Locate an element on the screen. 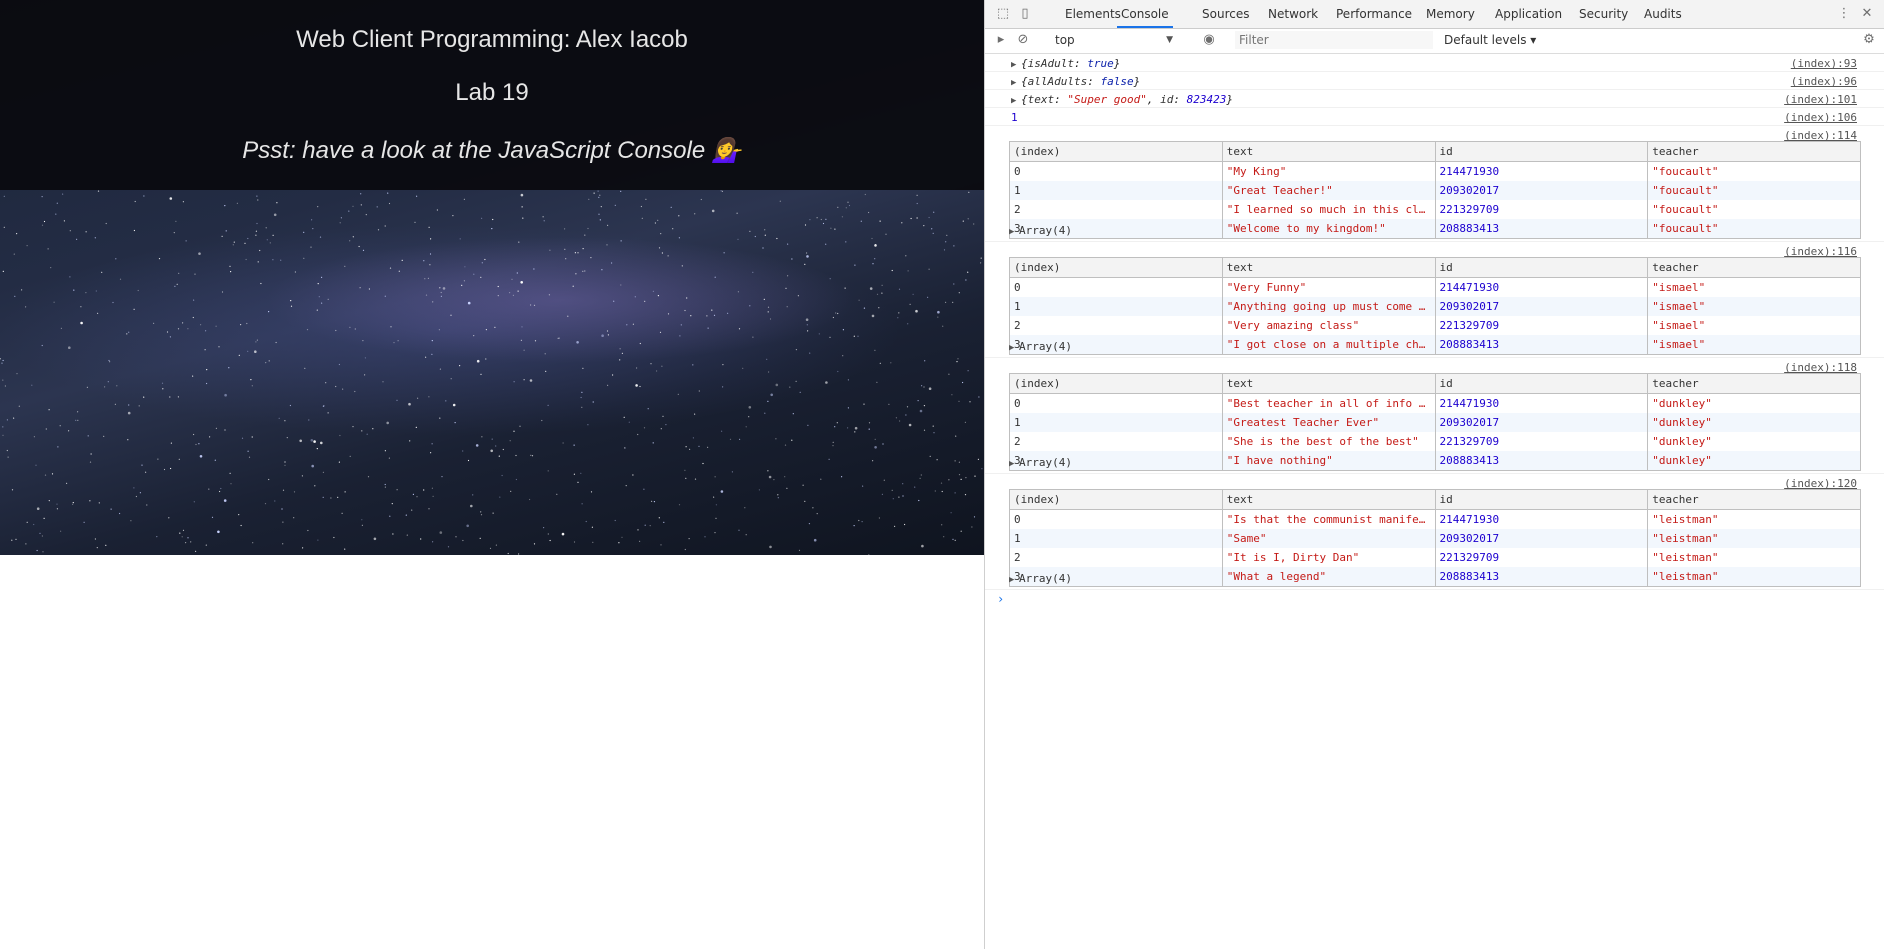 Image resolution: width=1884 pixels, height=949 pixels. console-settings-gear-icon: ⚙ is located at coordinates (1869, 40).